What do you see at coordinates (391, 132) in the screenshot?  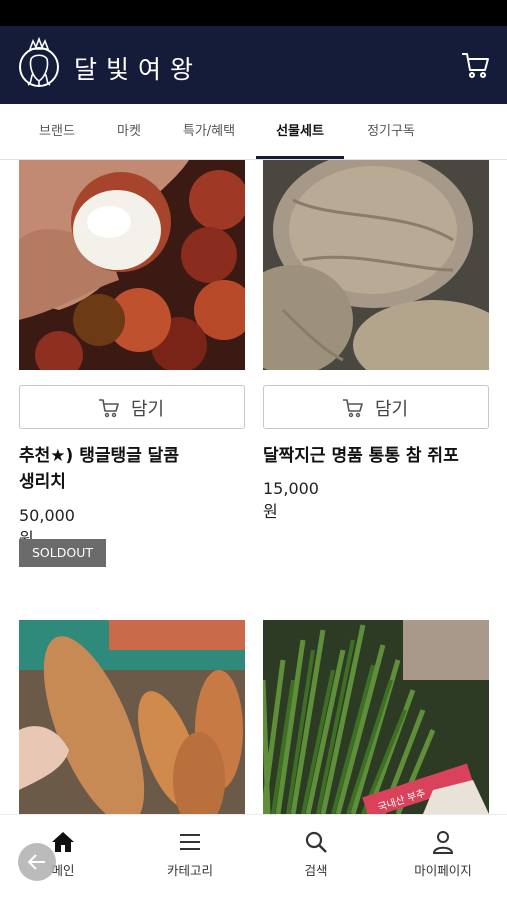 I see `tab-subscription: 정기구독` at bounding box center [391, 132].